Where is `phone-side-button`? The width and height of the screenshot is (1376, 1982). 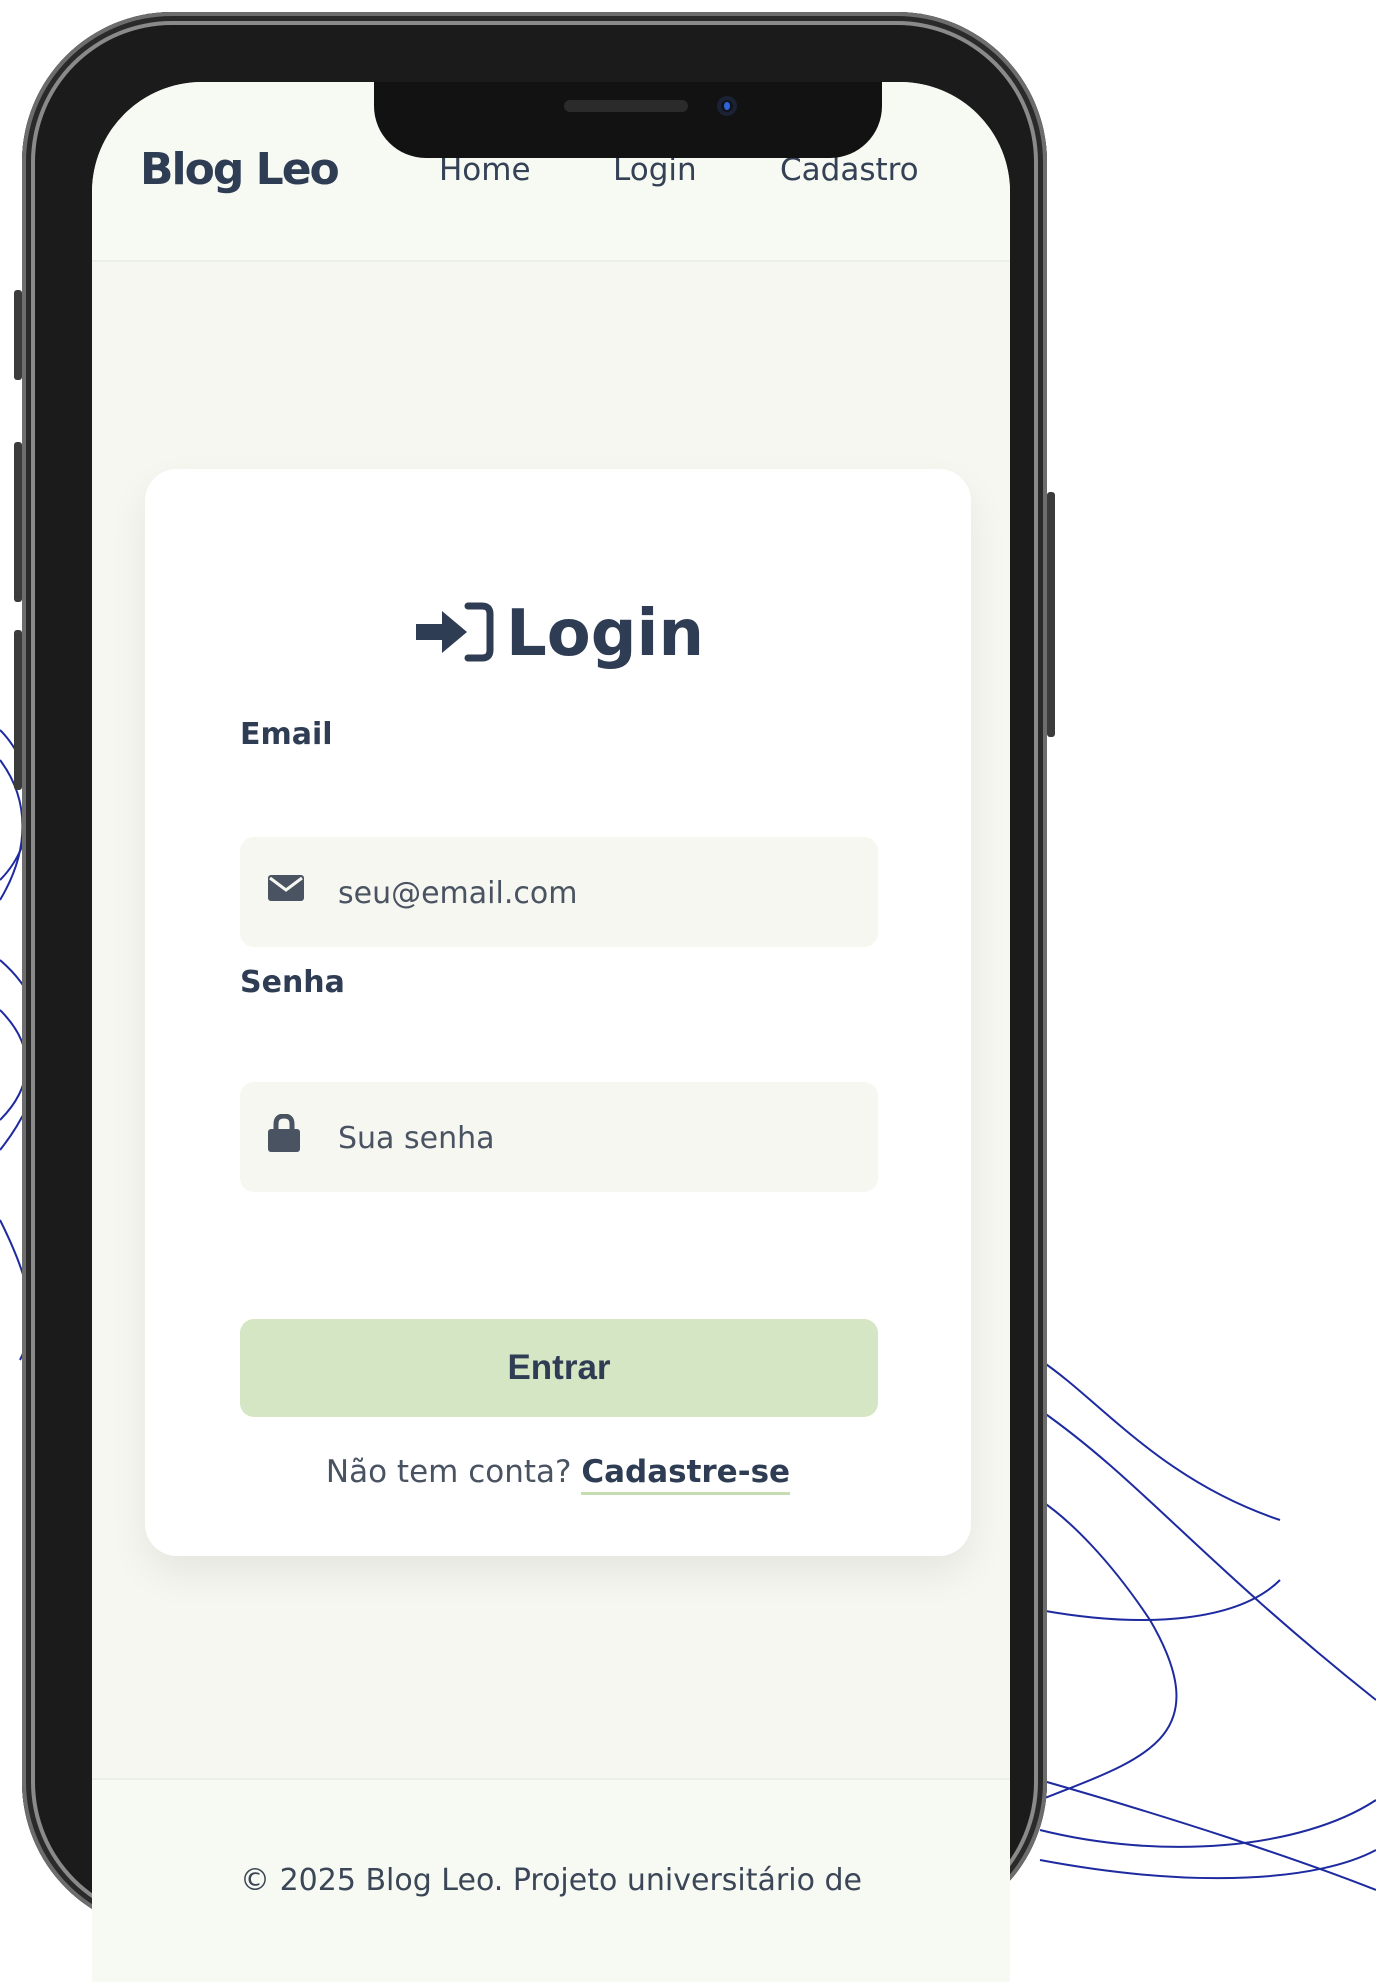 phone-side-button is located at coordinates (18, 335).